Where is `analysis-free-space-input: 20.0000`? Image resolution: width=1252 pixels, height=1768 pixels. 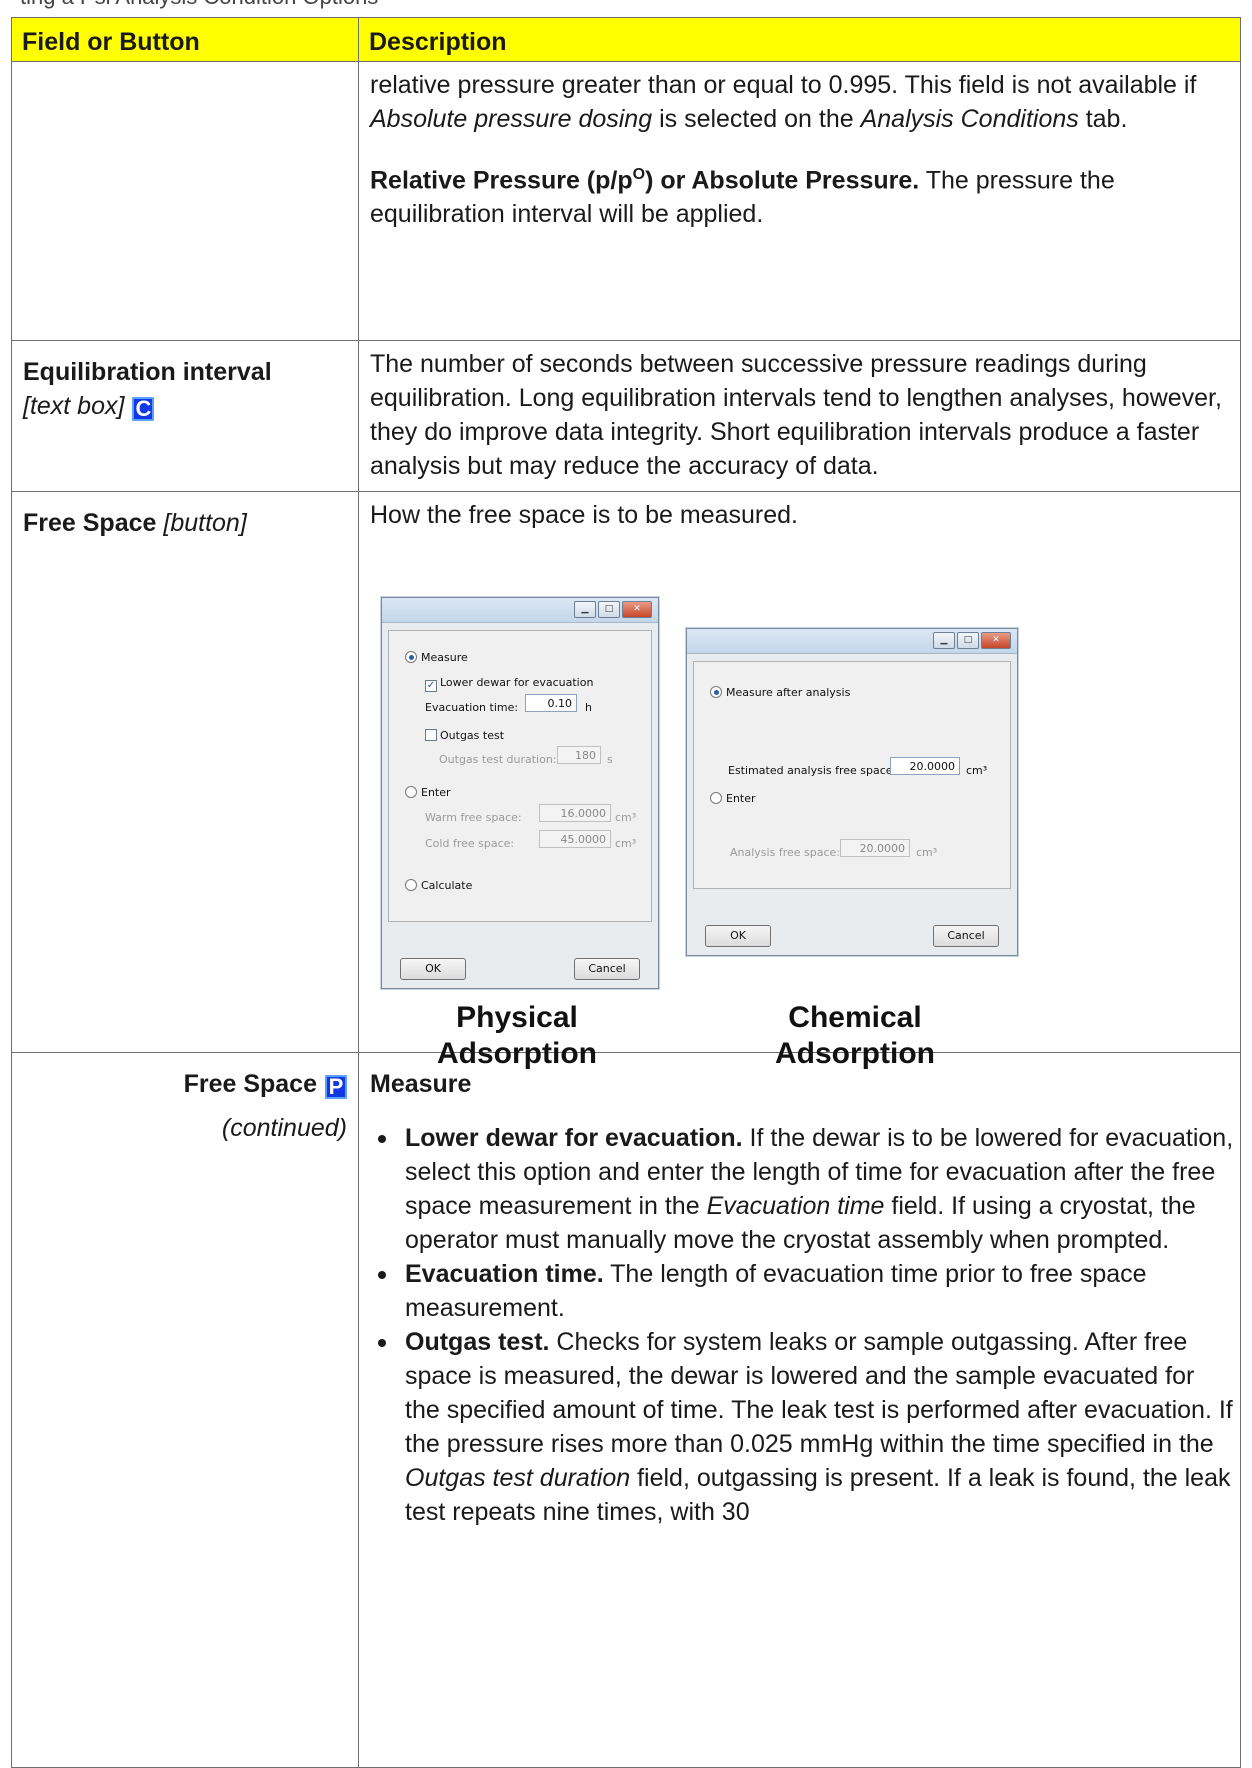 analysis-free-space-input: 20.0000 is located at coordinates (875, 849).